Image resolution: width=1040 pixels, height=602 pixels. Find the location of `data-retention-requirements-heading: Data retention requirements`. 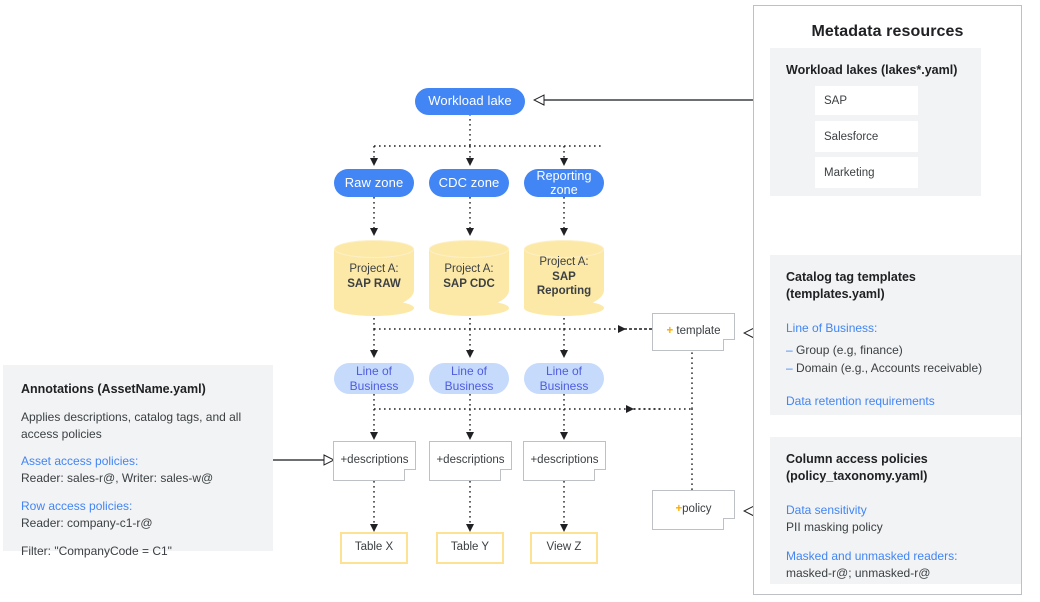

data-retention-requirements-heading: Data retention requirements is located at coordinates (860, 401).